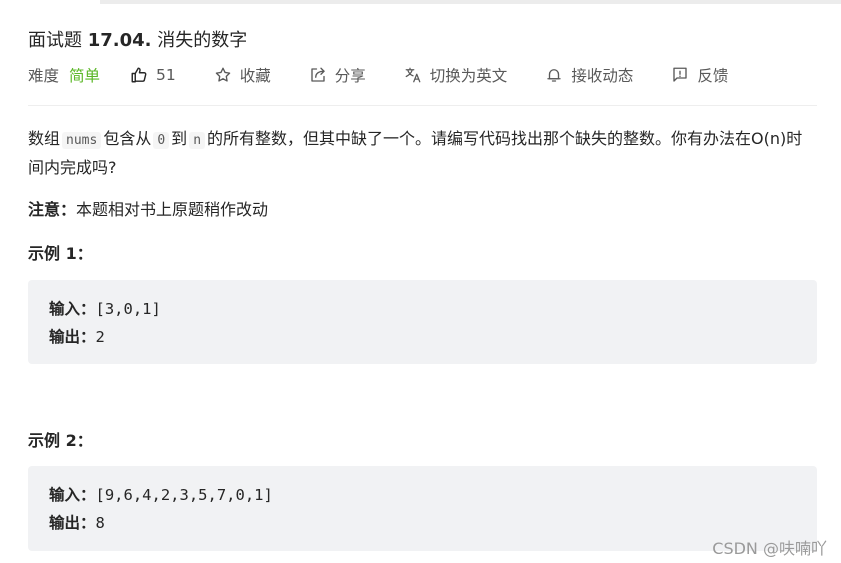  I want to click on difficulty-badge: 简单, so click(85, 76).